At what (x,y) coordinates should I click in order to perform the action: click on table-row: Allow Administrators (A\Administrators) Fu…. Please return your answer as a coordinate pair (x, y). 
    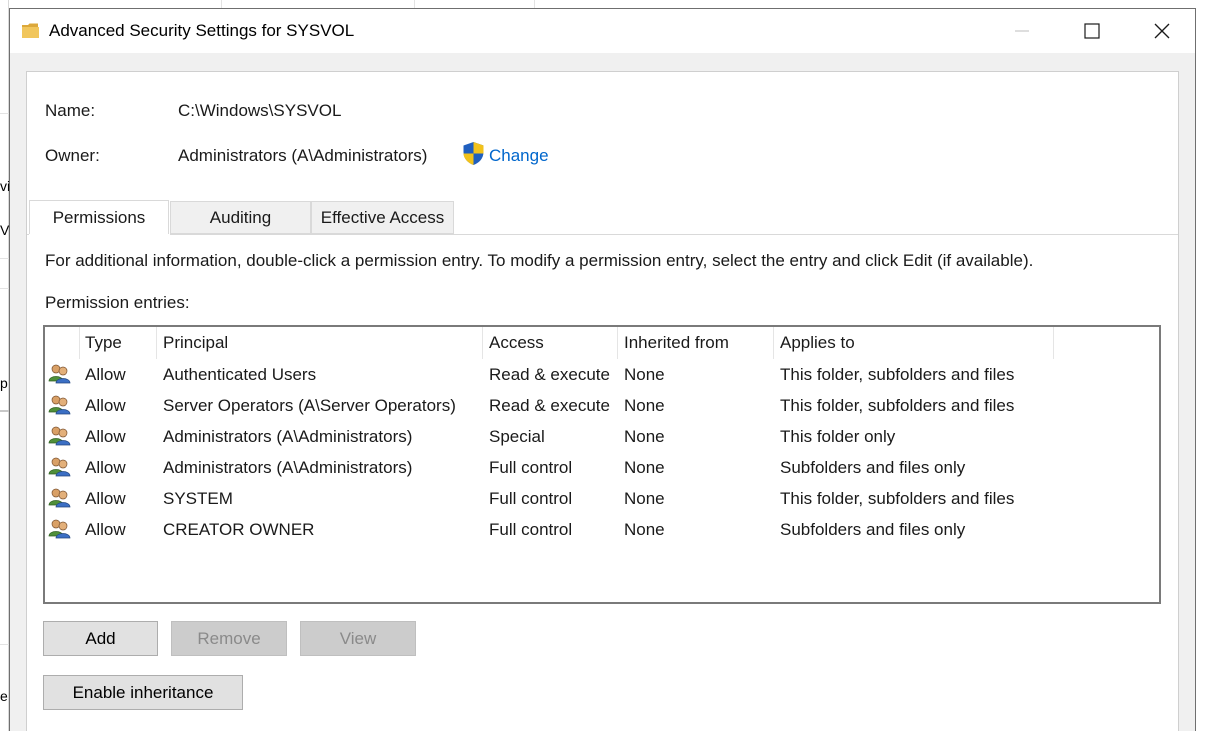
    Looking at the image, I should click on (602, 467).